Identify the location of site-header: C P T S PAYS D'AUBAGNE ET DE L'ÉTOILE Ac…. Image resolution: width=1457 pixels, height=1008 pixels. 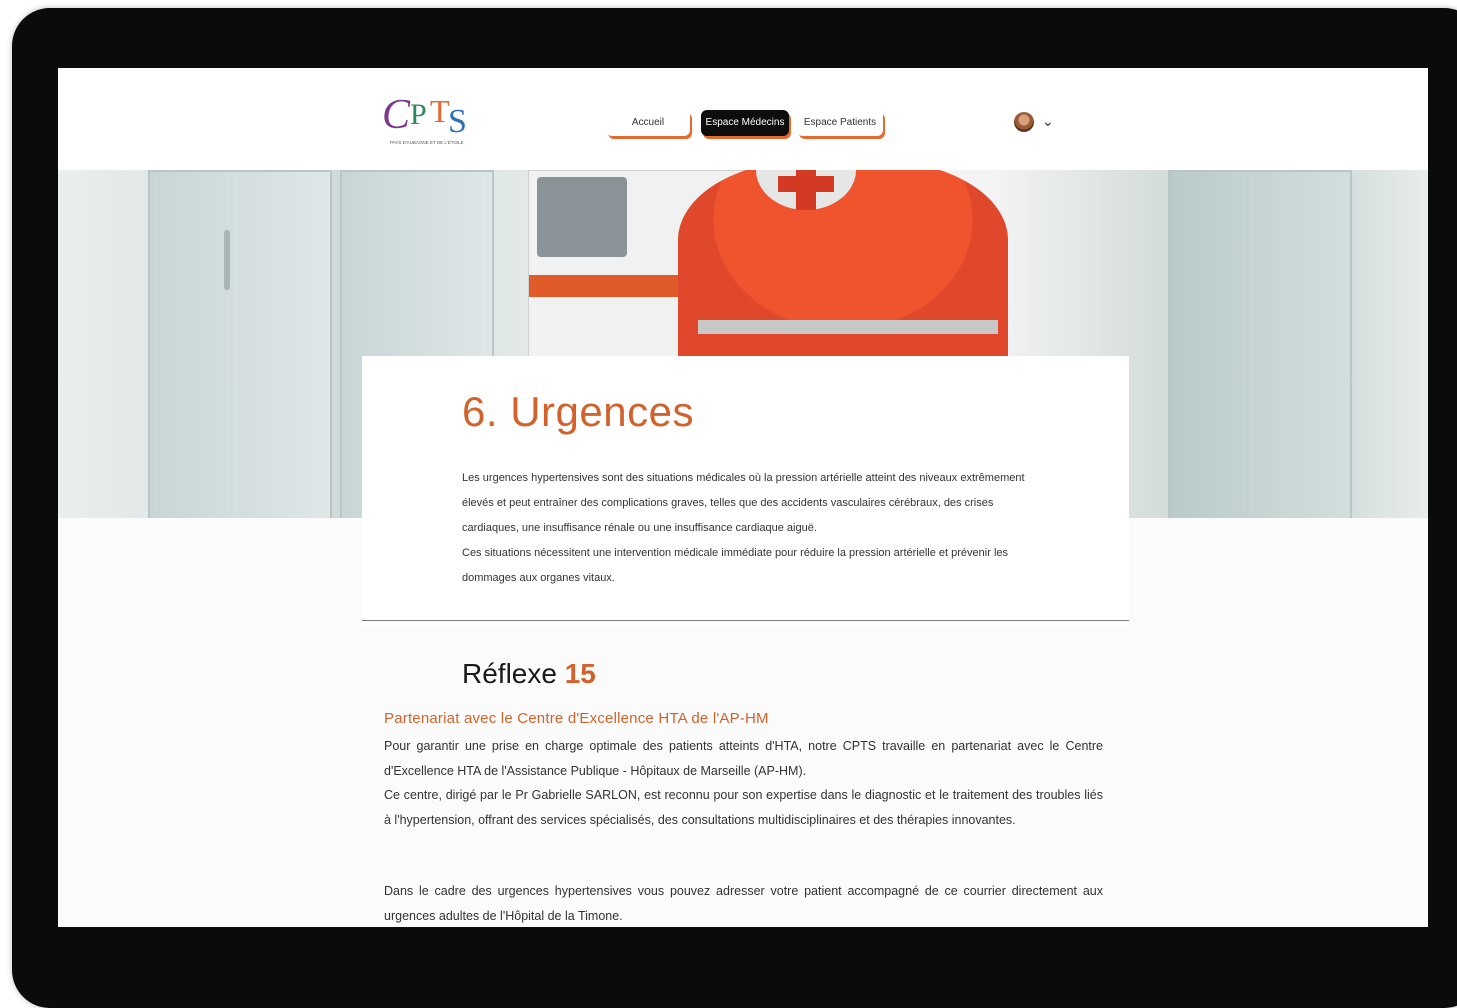
(743, 119).